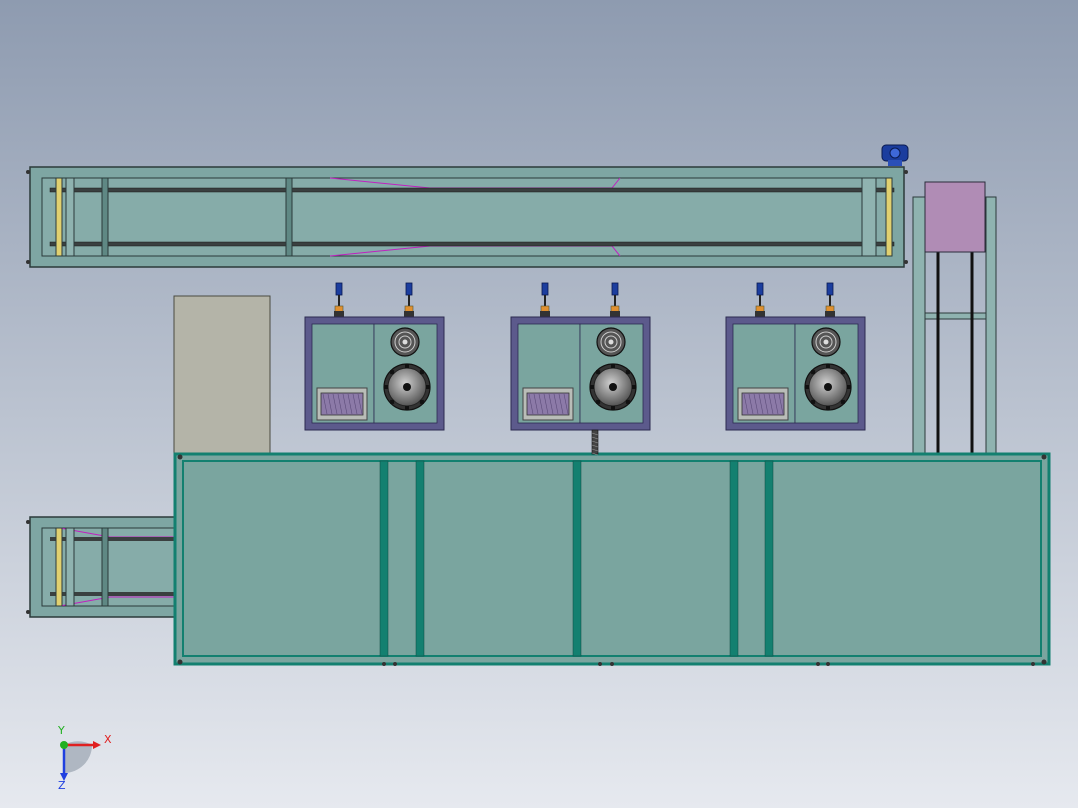 This screenshot has width=1078, height=812. What do you see at coordinates (595, 442) in the screenshot?
I see `lead-screw` at bounding box center [595, 442].